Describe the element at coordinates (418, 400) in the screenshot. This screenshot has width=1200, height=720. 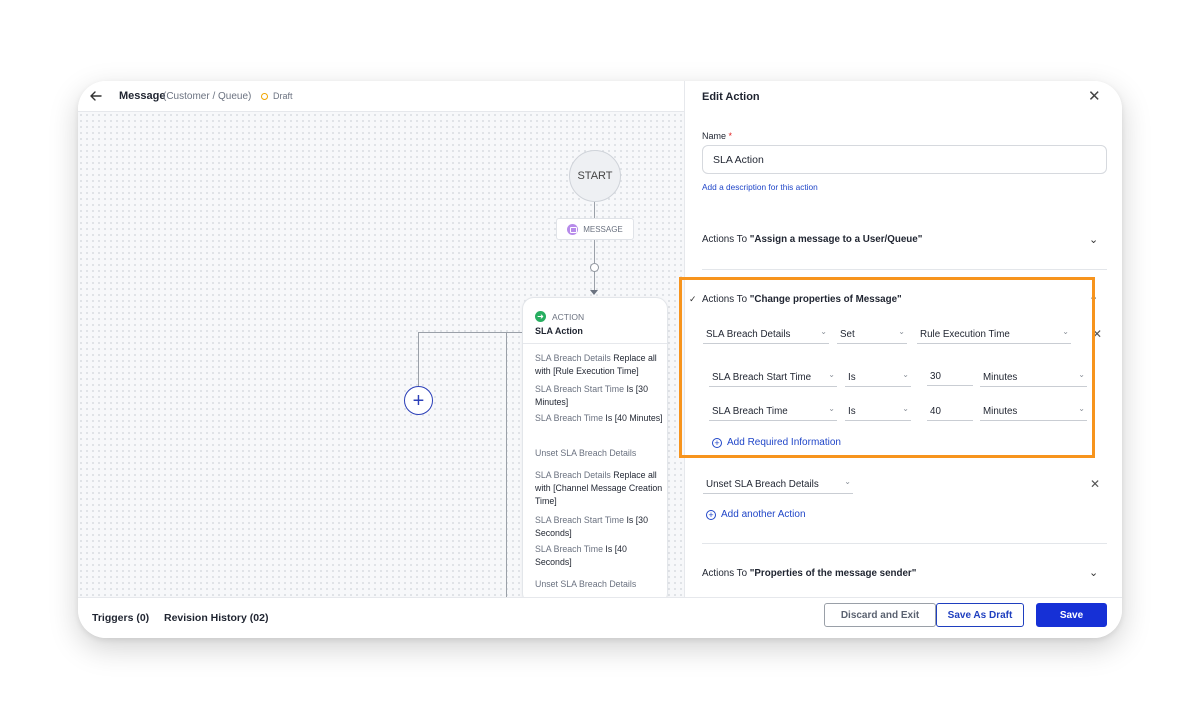
I see `add-step-button: +` at that location.